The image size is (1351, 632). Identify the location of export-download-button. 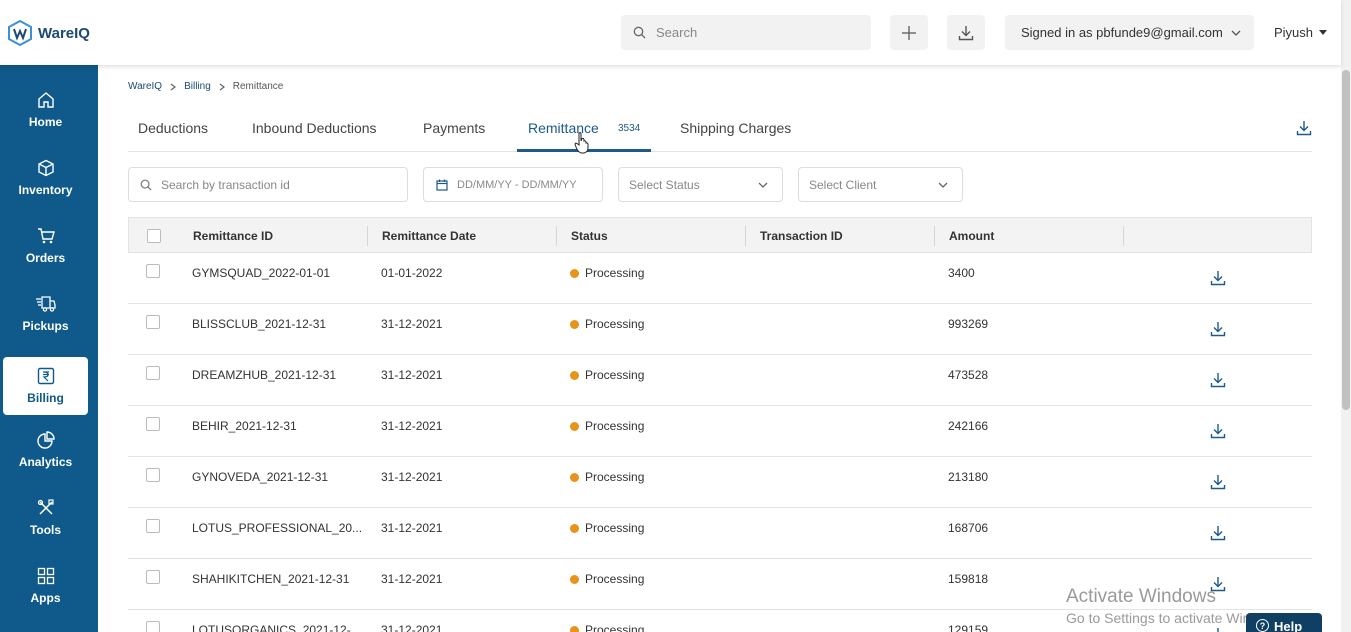
(1304, 130).